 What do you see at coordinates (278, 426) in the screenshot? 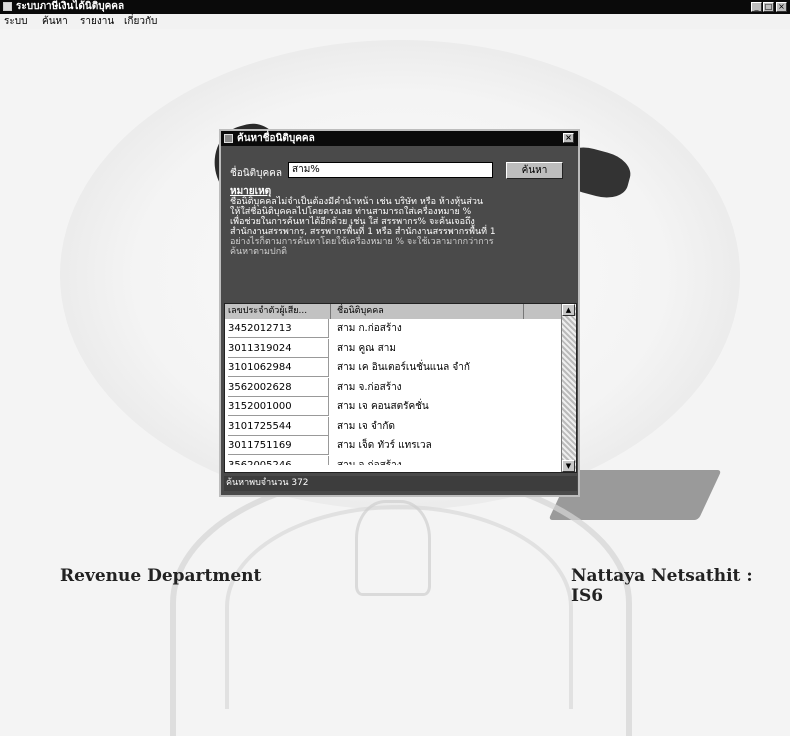
I see `tax-id-cell: 3101725544` at bounding box center [278, 426].